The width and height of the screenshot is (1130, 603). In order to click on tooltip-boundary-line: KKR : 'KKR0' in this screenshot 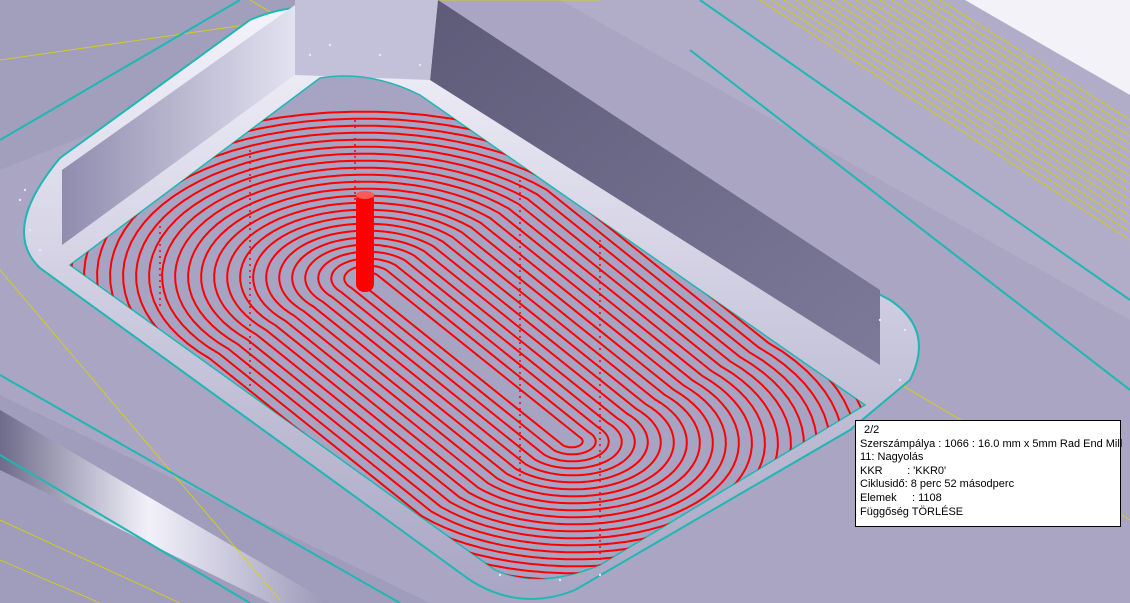, I will do `click(903, 470)`.